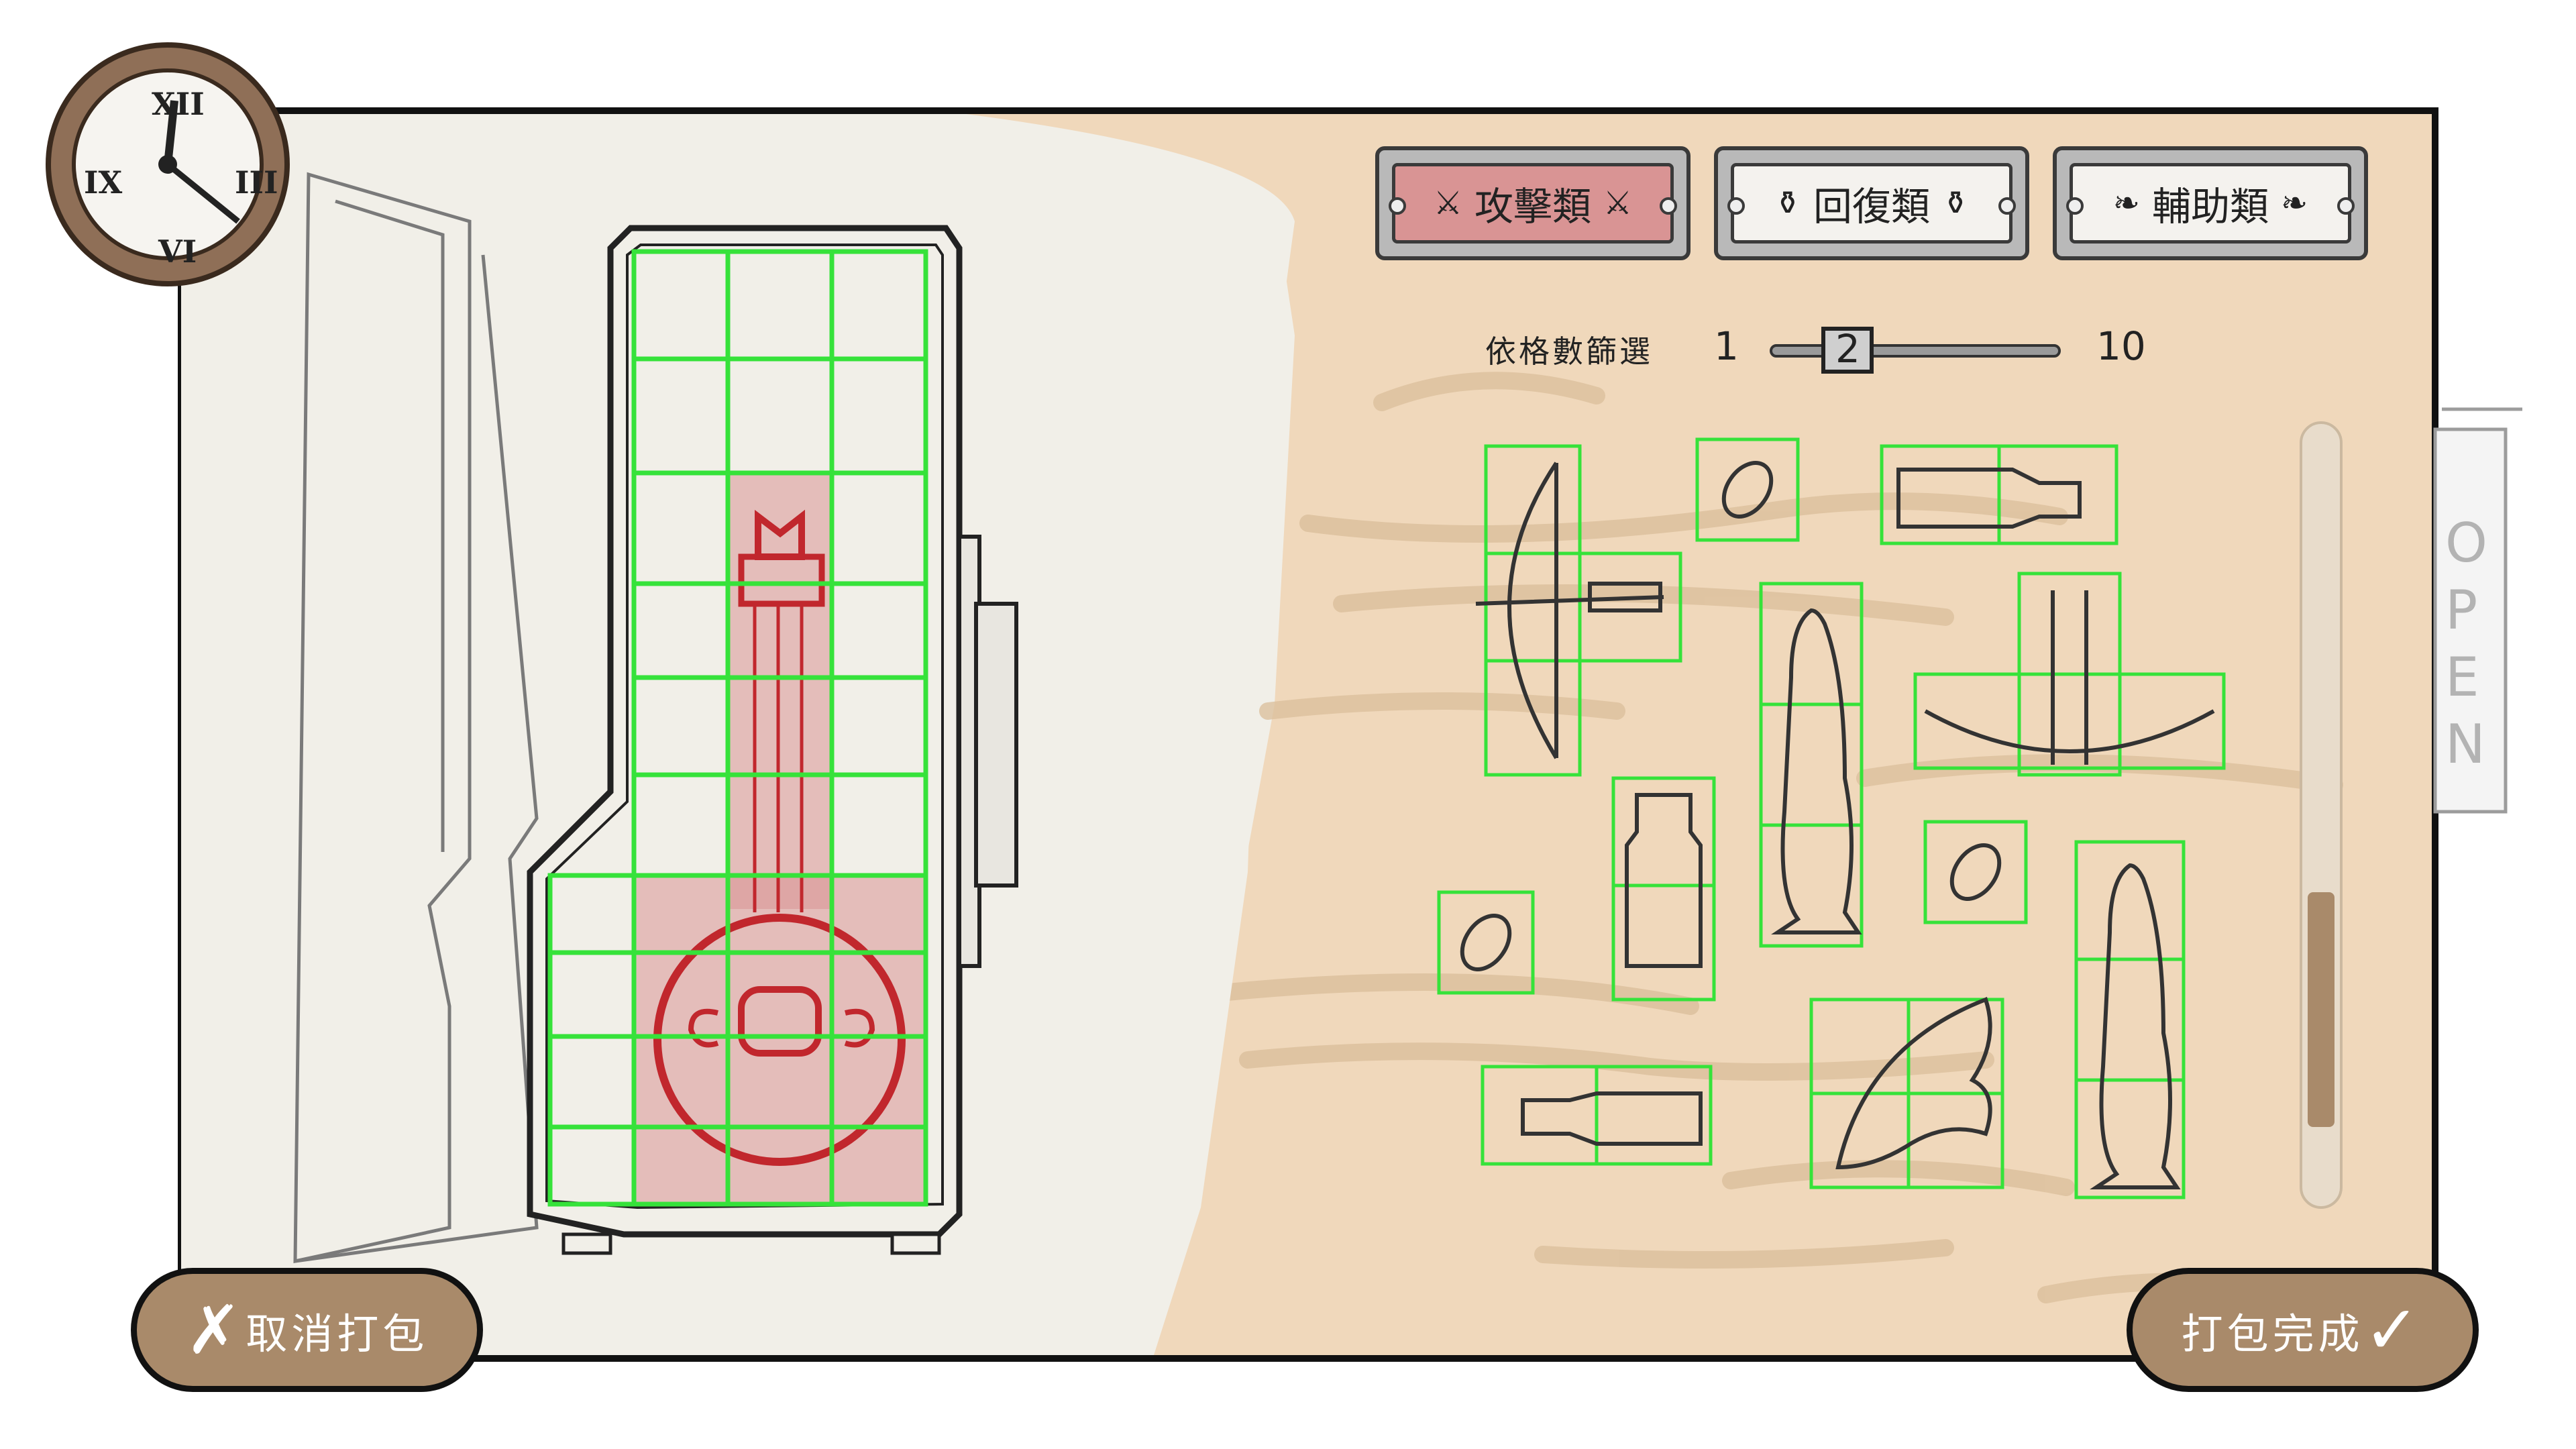  I want to click on cancel-packing-button: ✗ 取消打包, so click(307, 1330).